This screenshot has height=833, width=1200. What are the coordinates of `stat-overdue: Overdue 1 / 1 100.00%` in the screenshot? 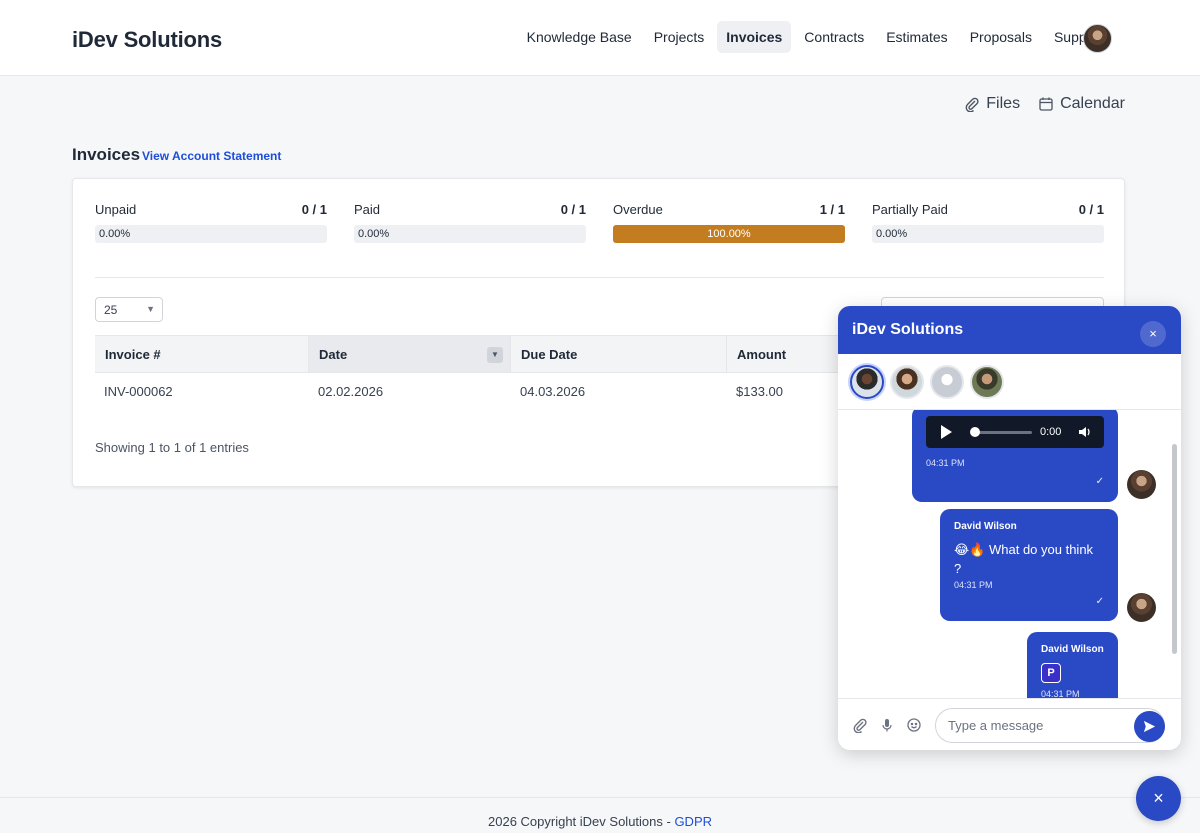 It's located at (729, 222).